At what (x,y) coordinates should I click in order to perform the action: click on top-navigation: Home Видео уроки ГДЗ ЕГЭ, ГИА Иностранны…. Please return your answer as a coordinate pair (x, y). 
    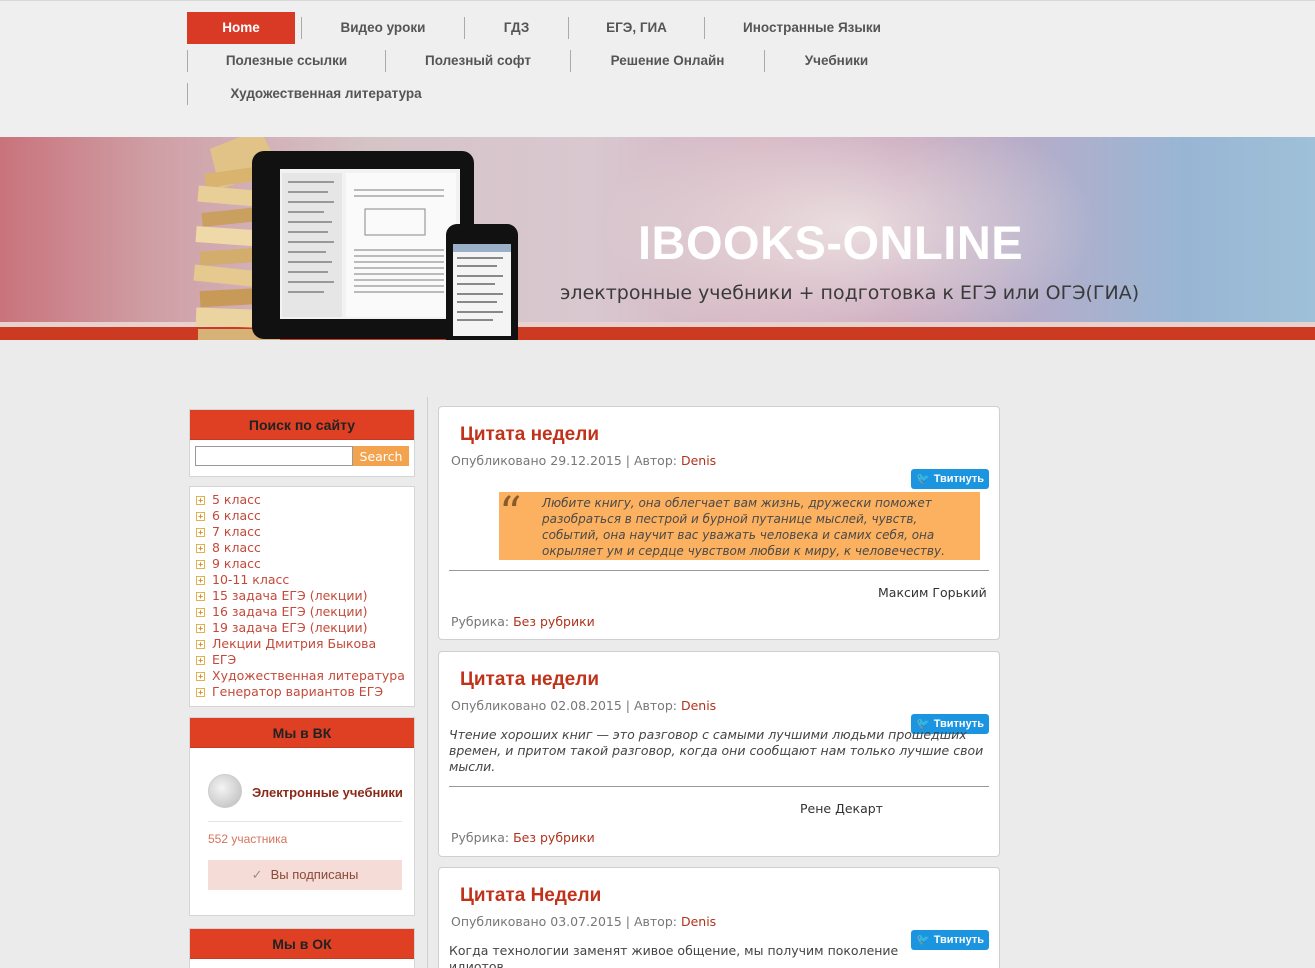
    Looking at the image, I should click on (657, 68).